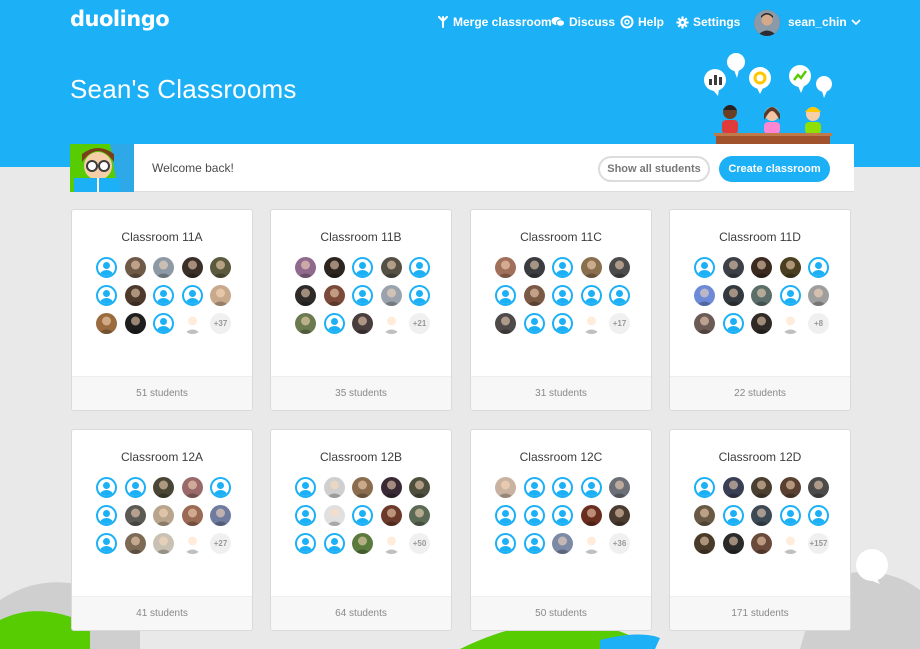  What do you see at coordinates (715, 82) in the screenshot?
I see `speech-bubble-chart` at bounding box center [715, 82].